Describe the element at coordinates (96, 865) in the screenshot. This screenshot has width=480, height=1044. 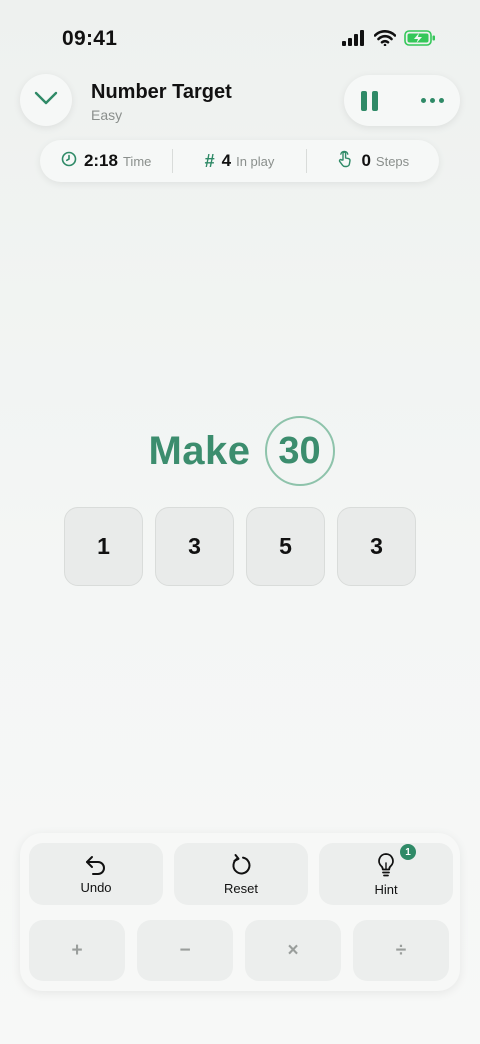
I see `undo-arrow-icon` at that location.